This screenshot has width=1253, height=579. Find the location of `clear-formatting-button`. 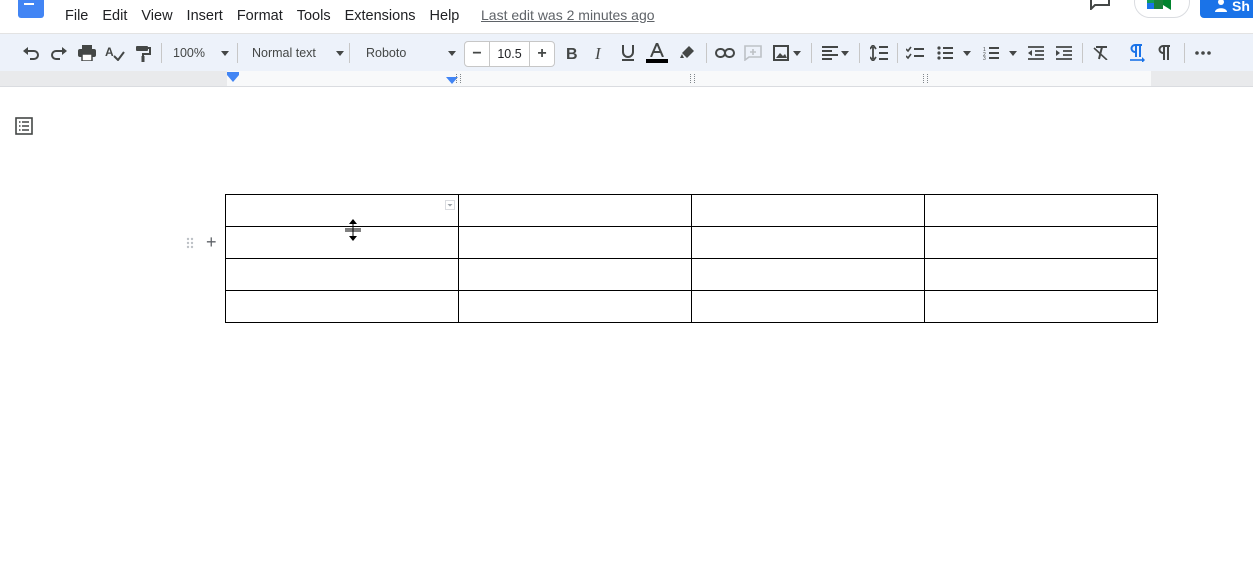

clear-formatting-button is located at coordinates (1101, 53).